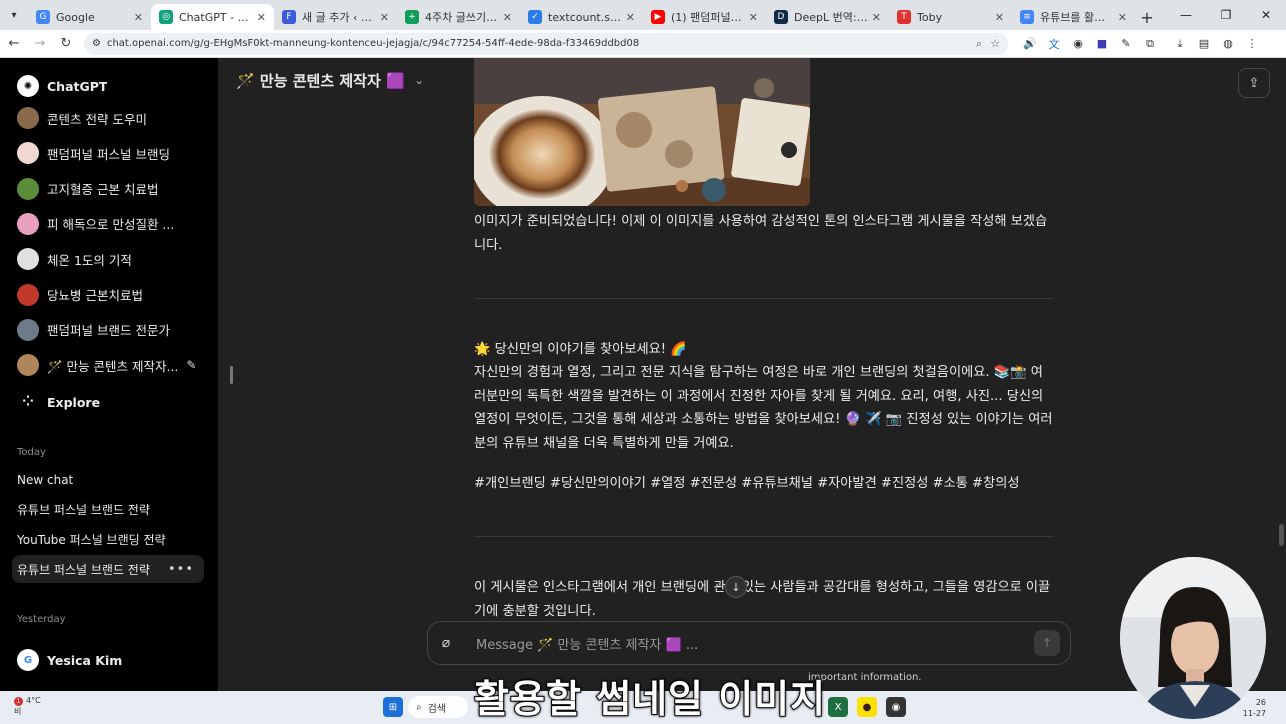 This screenshot has height=724, width=1286. What do you see at coordinates (736, 587) in the screenshot?
I see `scroll-down-button: ↓` at bounding box center [736, 587].